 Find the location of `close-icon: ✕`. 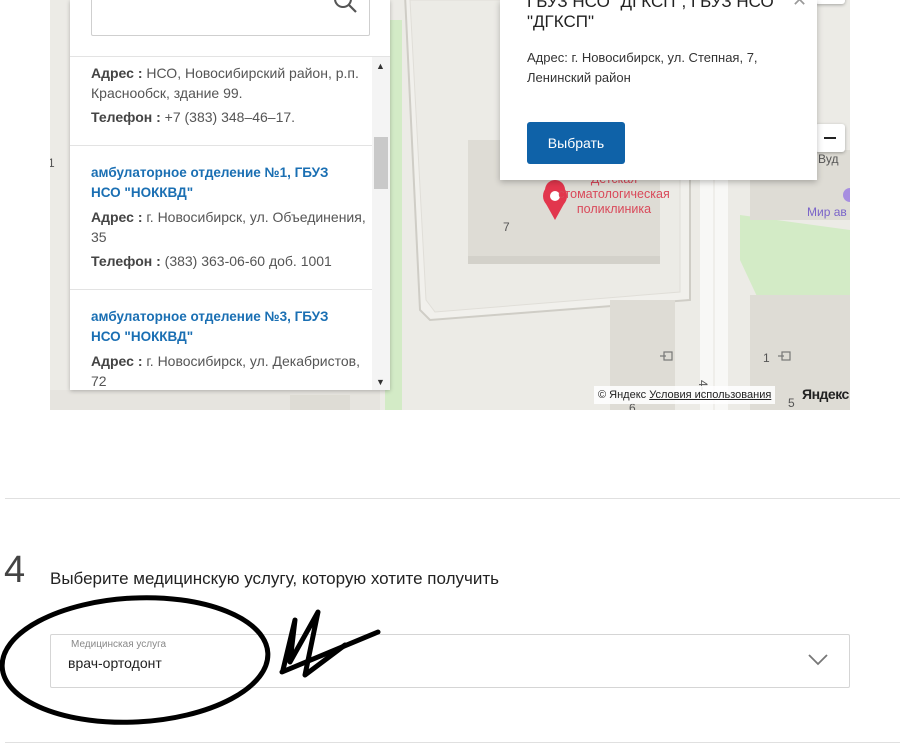

close-icon: ✕ is located at coordinates (799, 5).